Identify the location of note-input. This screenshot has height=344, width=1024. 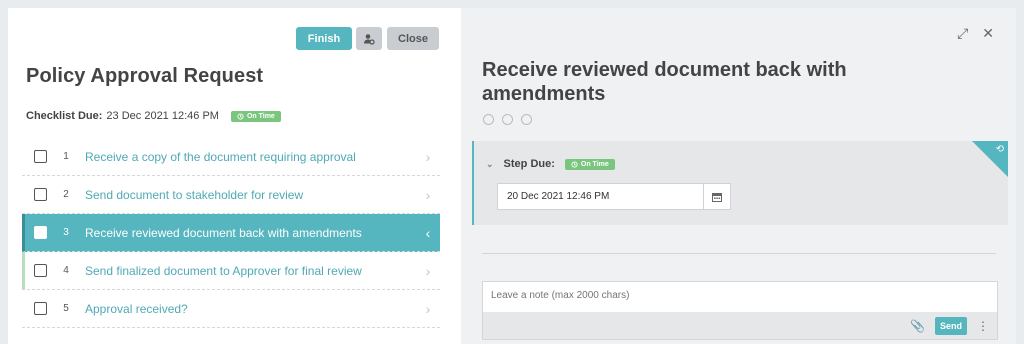
(740, 296).